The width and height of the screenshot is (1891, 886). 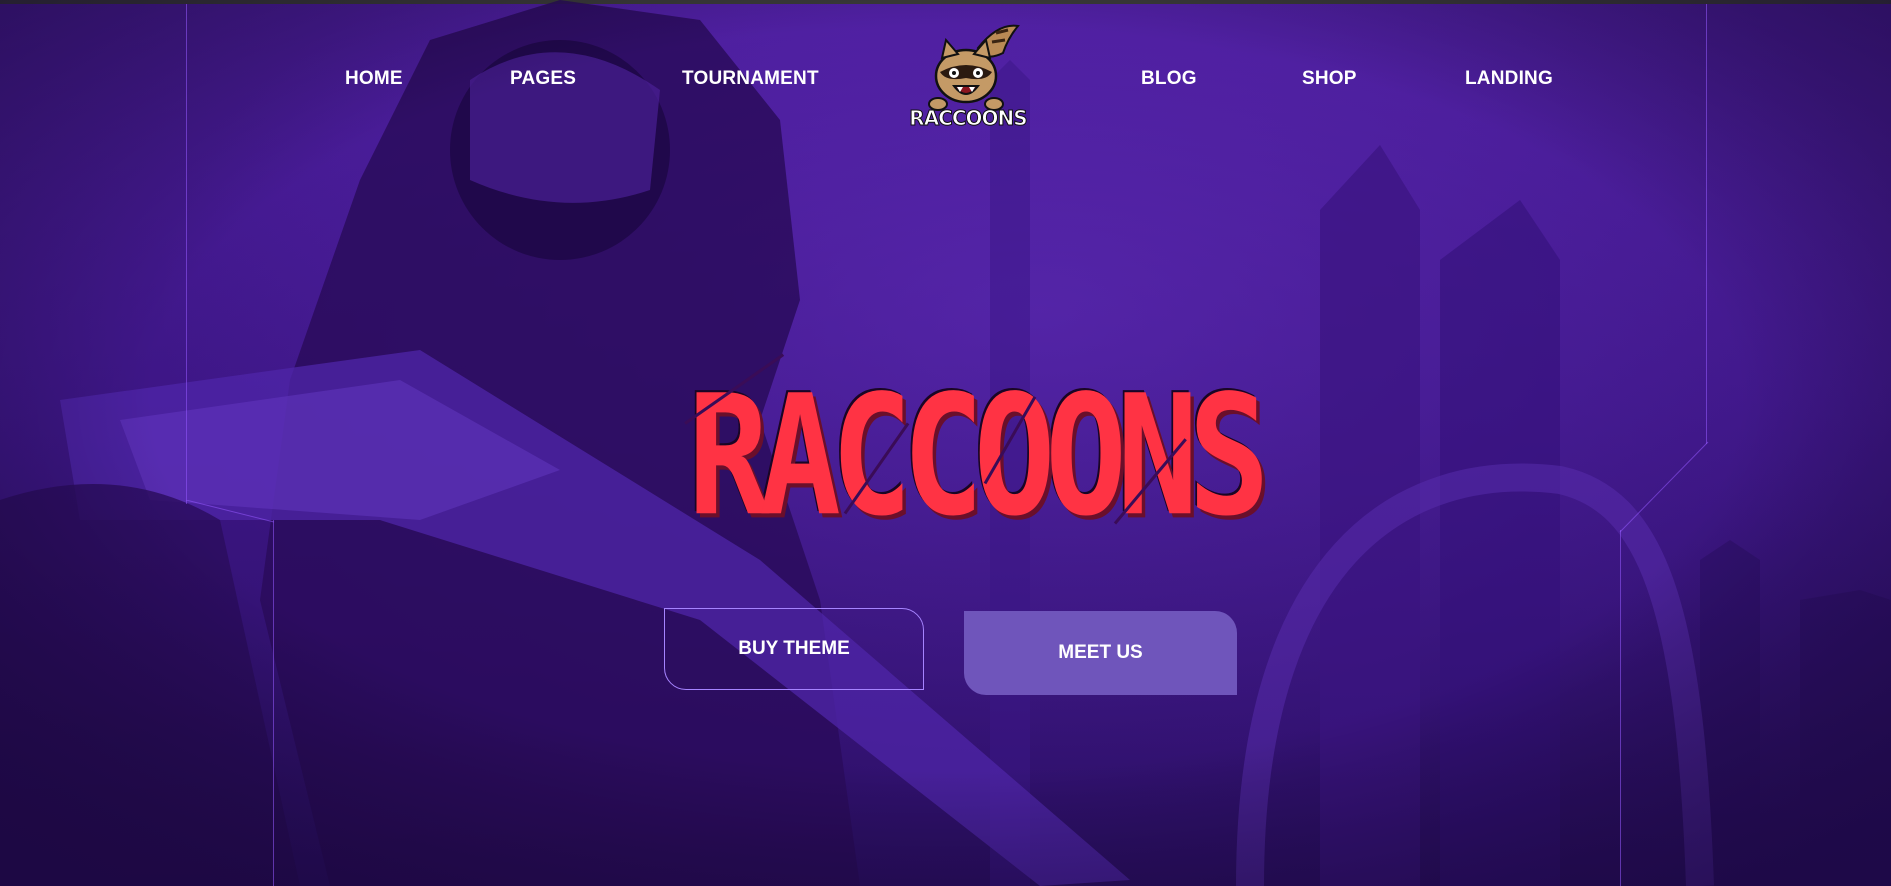 What do you see at coordinates (1169, 79) in the screenshot?
I see `nav-blog: BLOG` at bounding box center [1169, 79].